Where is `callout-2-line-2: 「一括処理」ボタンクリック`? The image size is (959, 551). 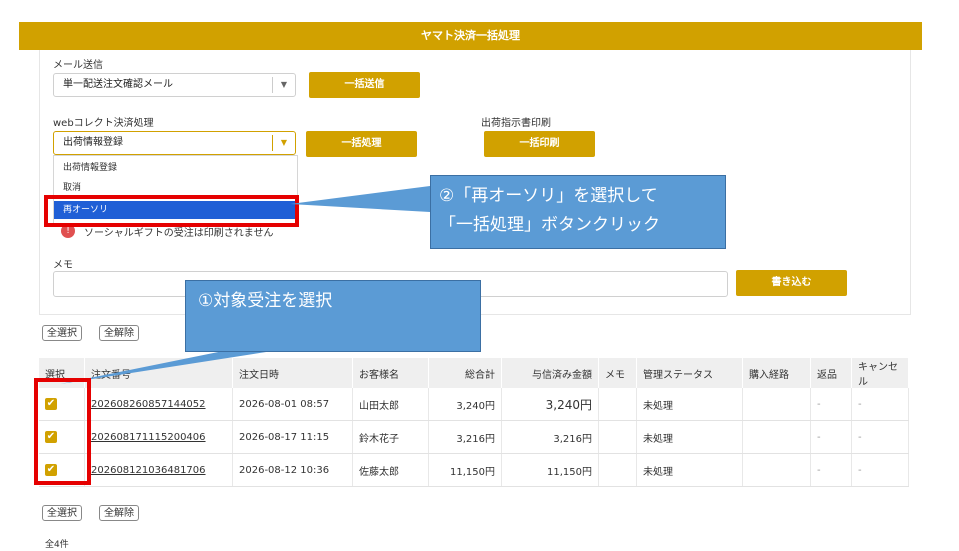 callout-2-line-2: 「一括処理」ボタンクリック is located at coordinates (549, 225).